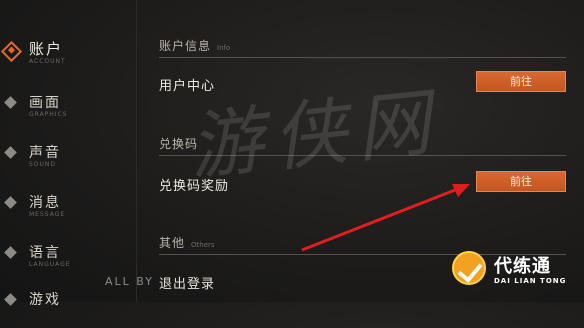 This screenshot has height=328, width=584. Describe the element at coordinates (530, 281) in the screenshot. I see `brand-en: DAI LIAN TONG` at that location.